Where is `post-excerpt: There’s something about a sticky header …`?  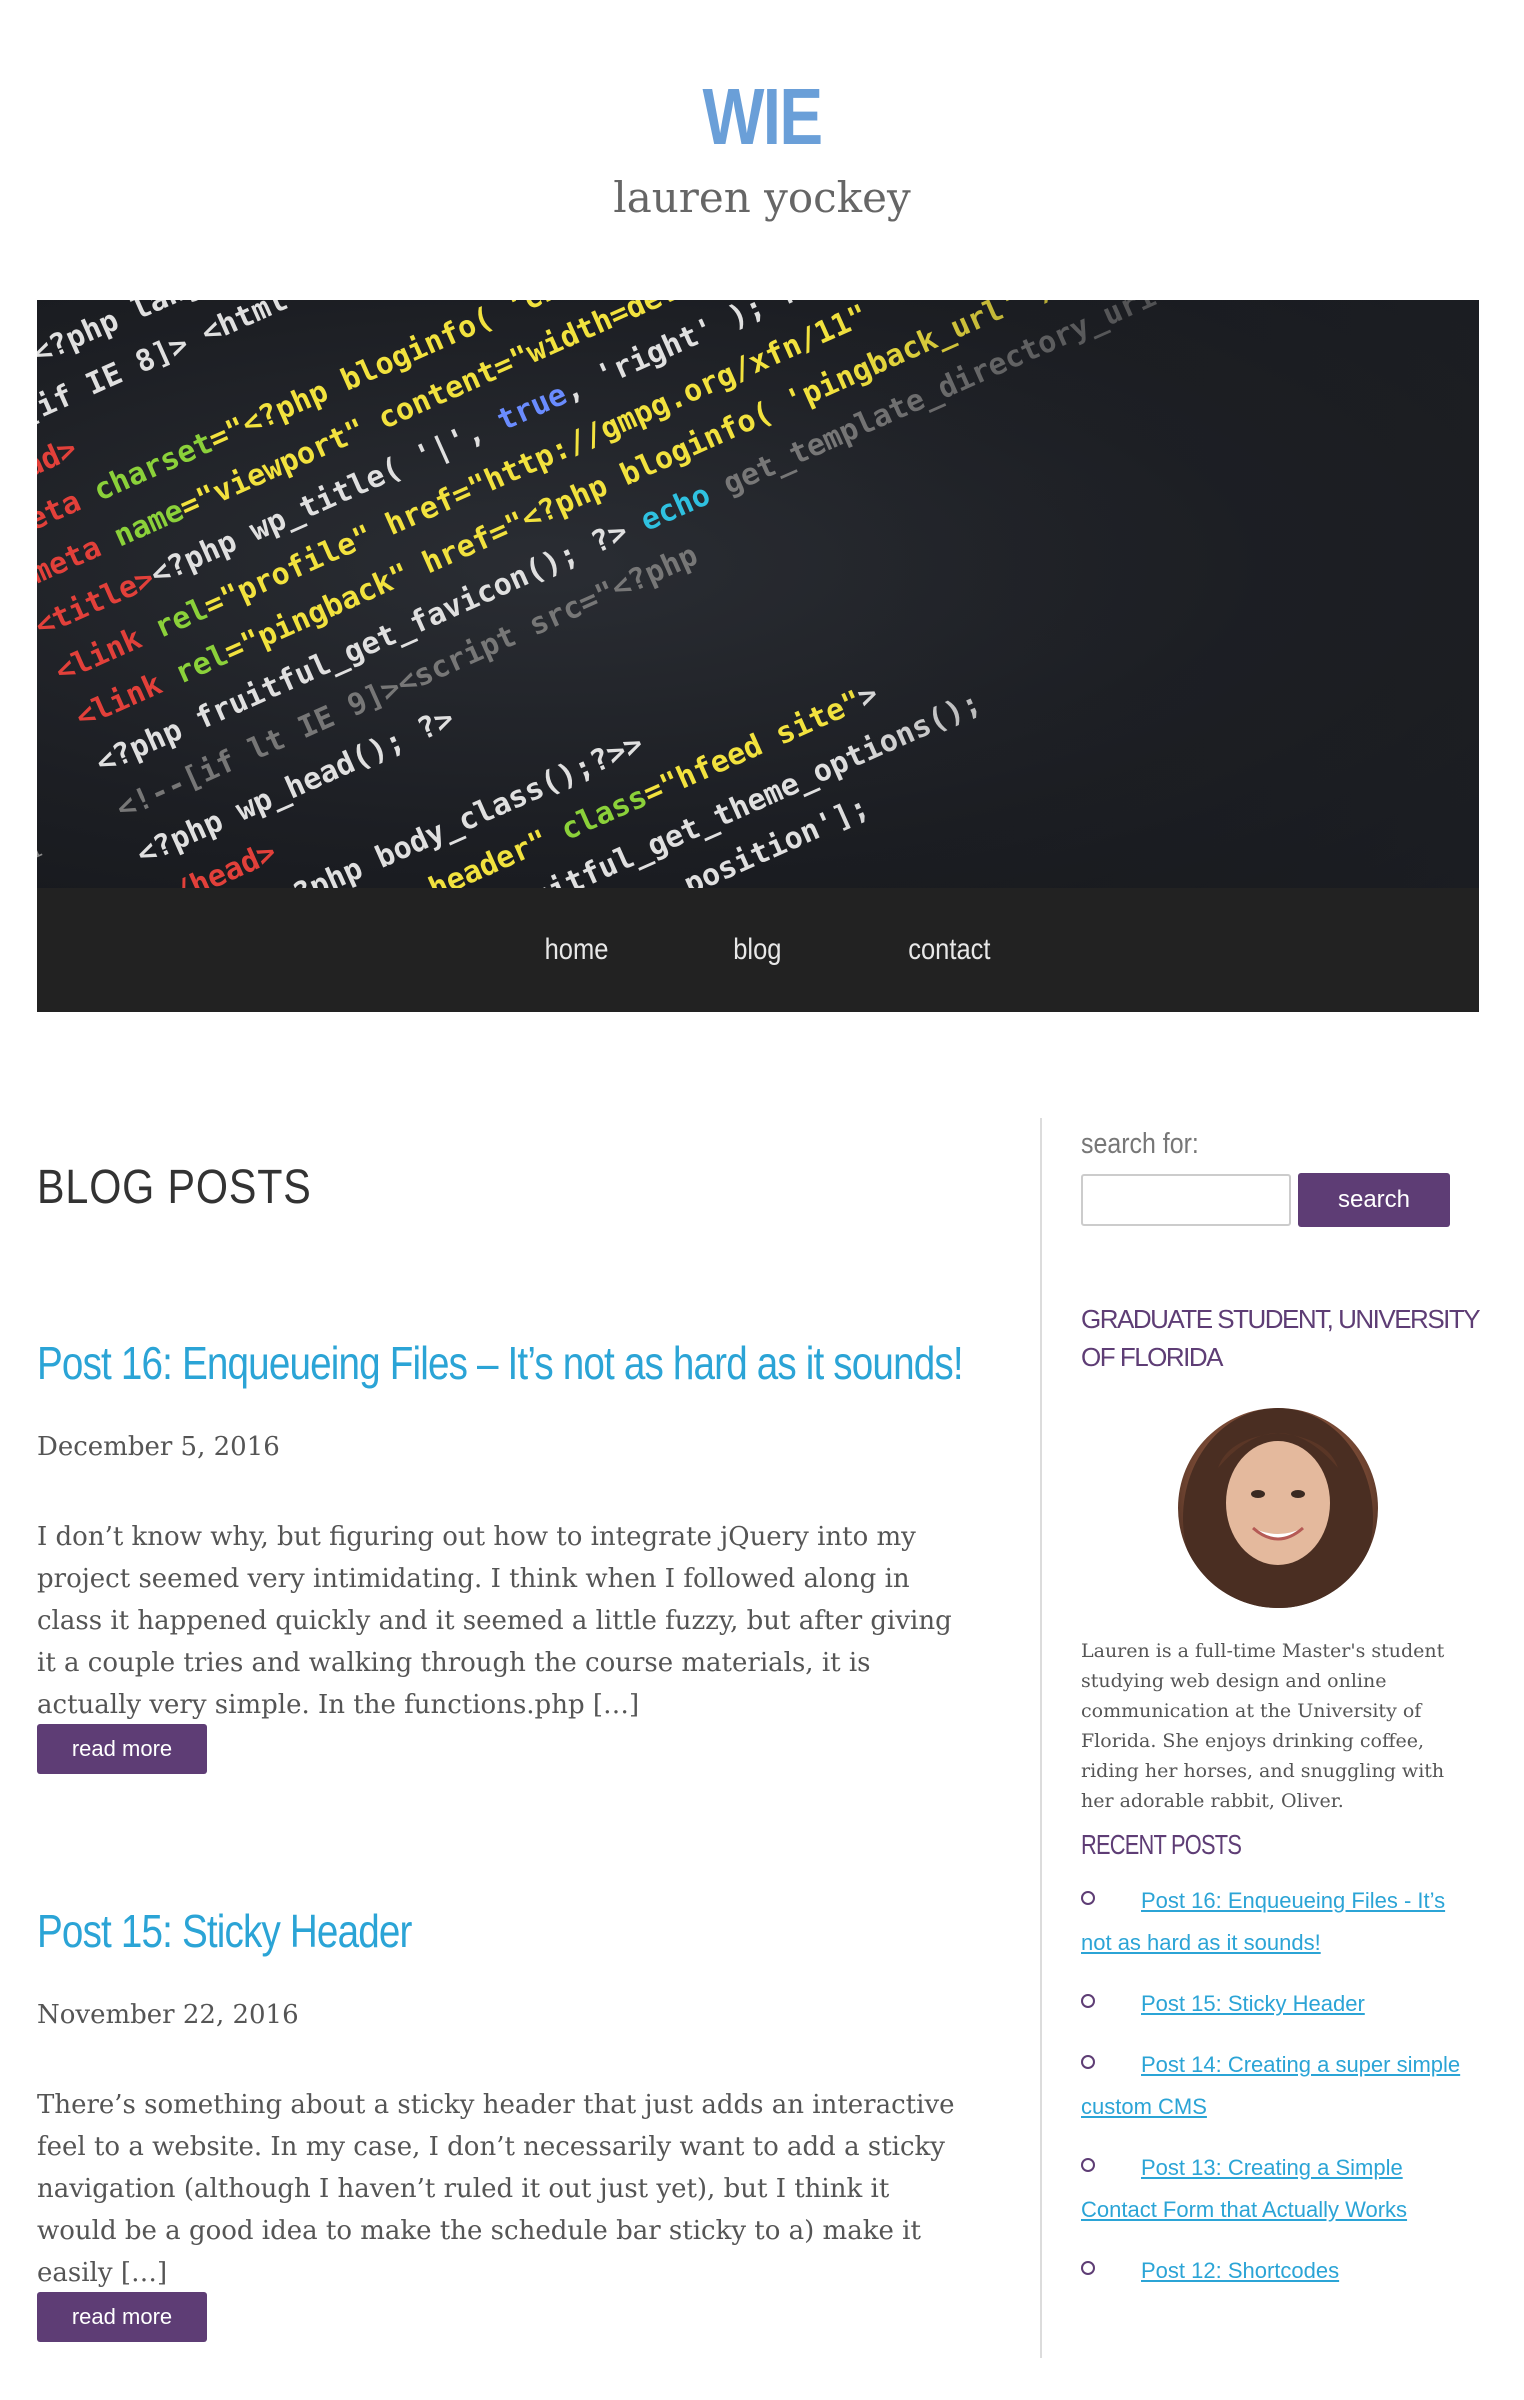
post-excerpt: There’s something about a sticky header … is located at coordinates (496, 2189).